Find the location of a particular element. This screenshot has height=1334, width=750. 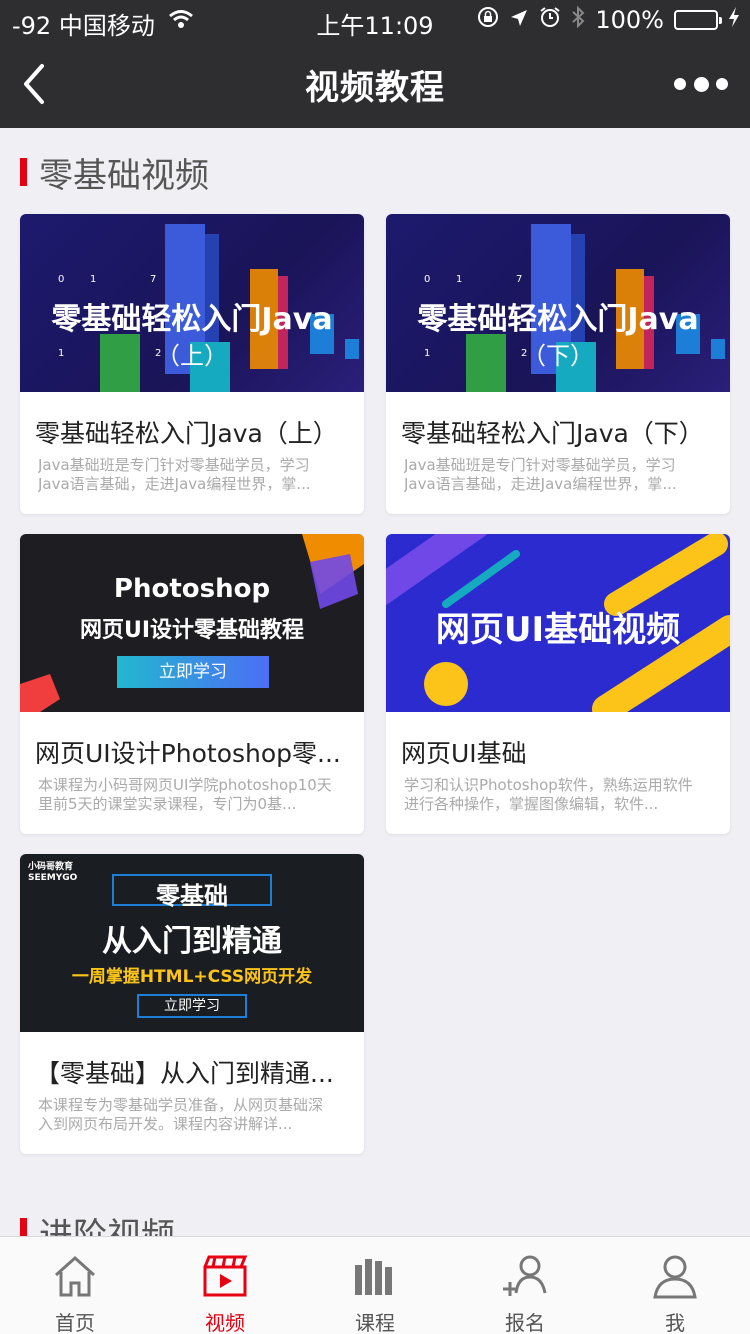

tab-bar: 首页 视频 课程 报名 我 is located at coordinates (375, 1285).